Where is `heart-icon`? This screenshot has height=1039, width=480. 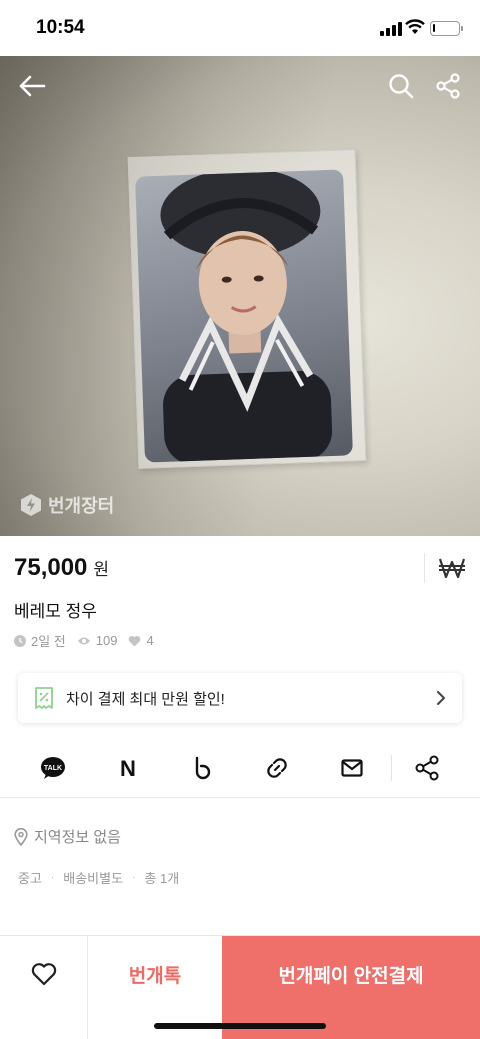 heart-icon is located at coordinates (135, 640).